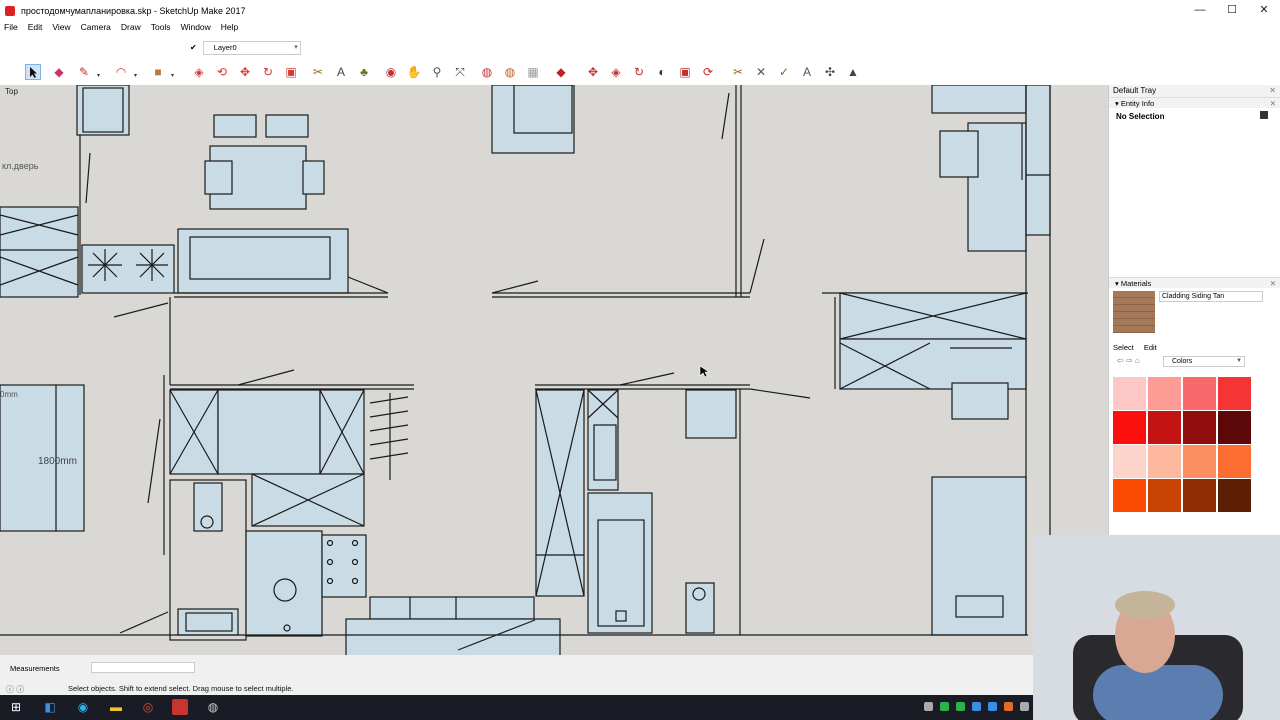 Image resolution: width=1280 pixels, height=720 pixels. Describe the element at coordinates (213, 707) in the screenshot. I see `obs-icon: ◍` at that location.